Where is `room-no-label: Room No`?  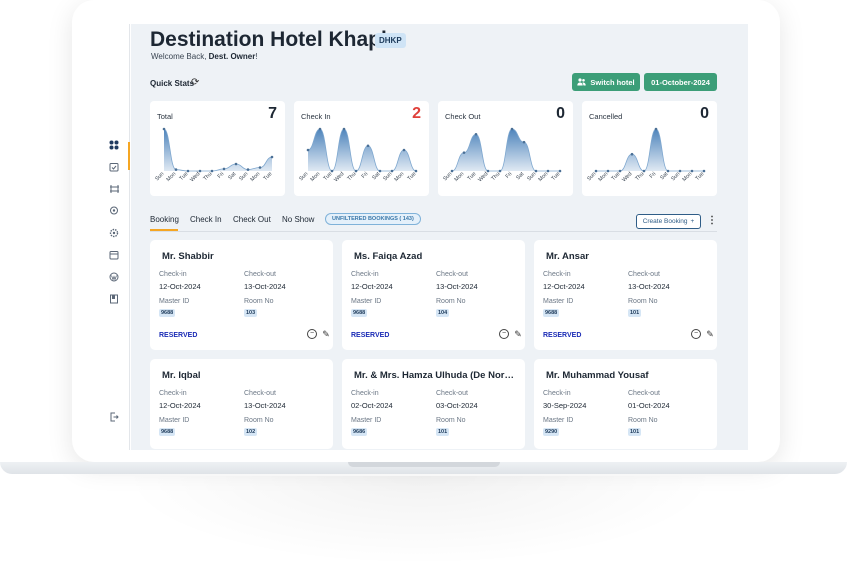 room-no-label: Room No is located at coordinates (643, 420).